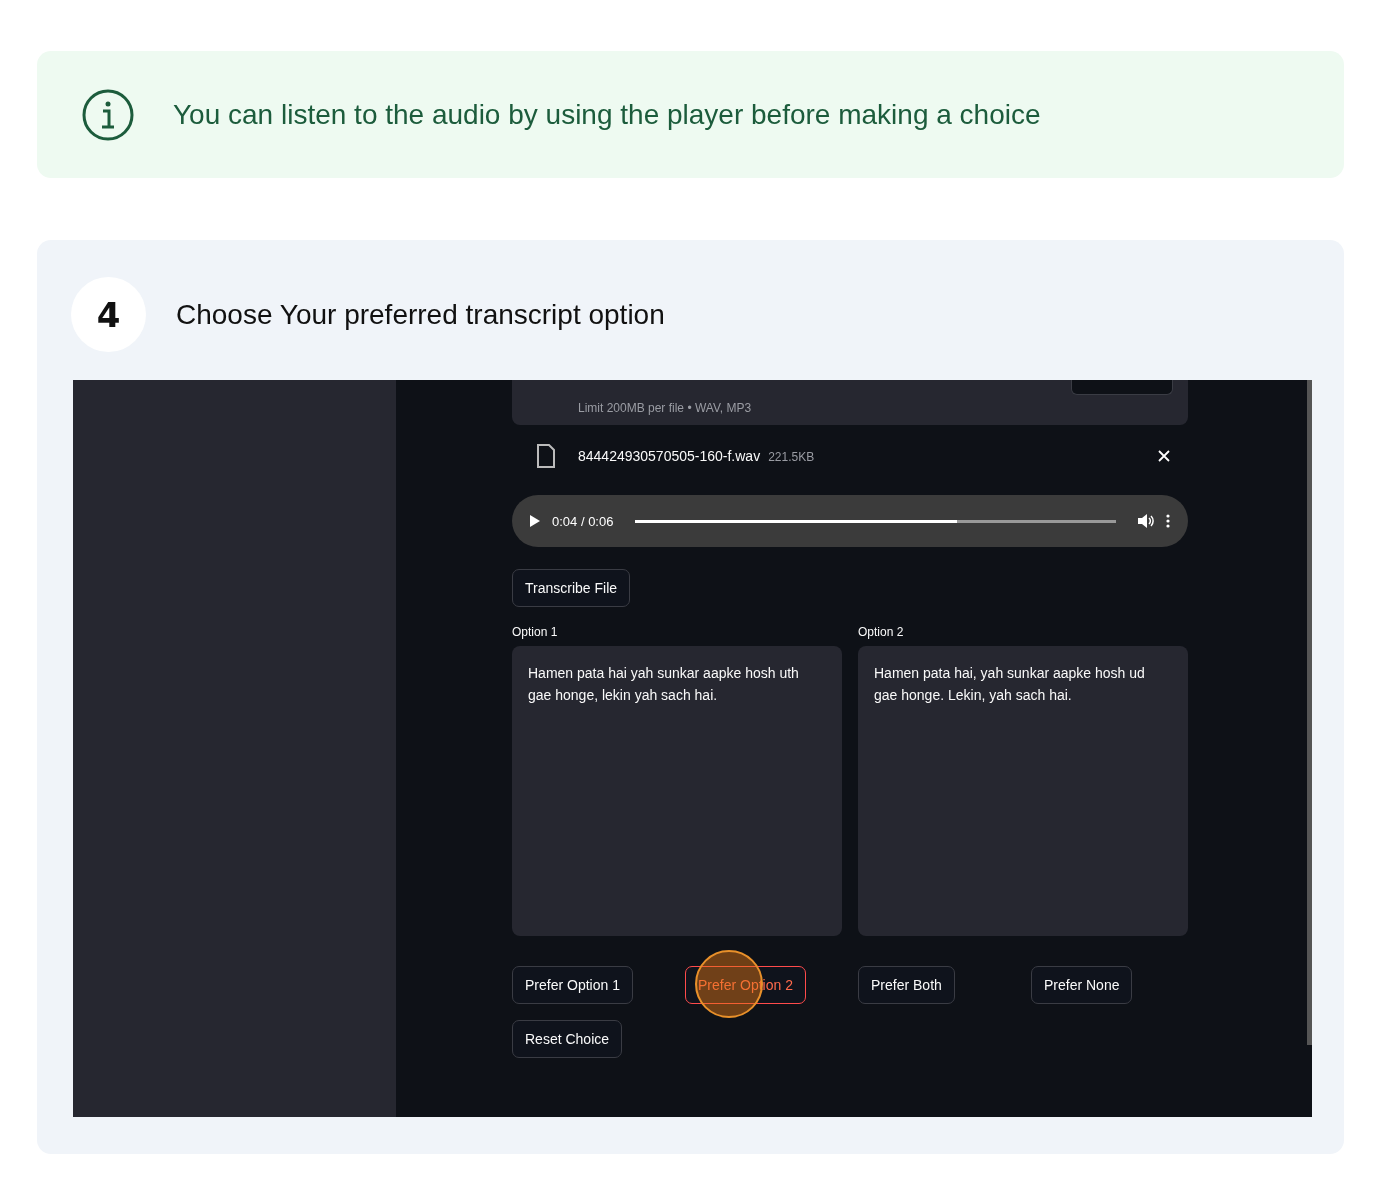  What do you see at coordinates (108, 114) in the screenshot?
I see `info-icon` at bounding box center [108, 114].